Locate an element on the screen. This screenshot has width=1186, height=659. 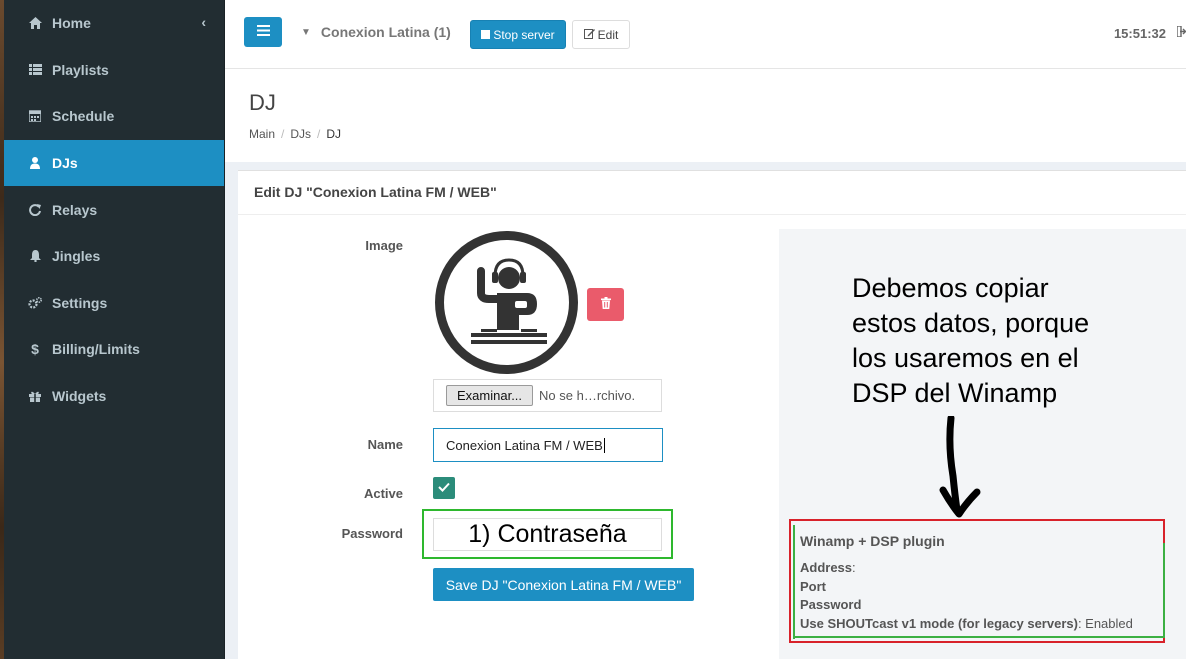
sidebar-item-label: DJs is located at coordinates (65, 163).